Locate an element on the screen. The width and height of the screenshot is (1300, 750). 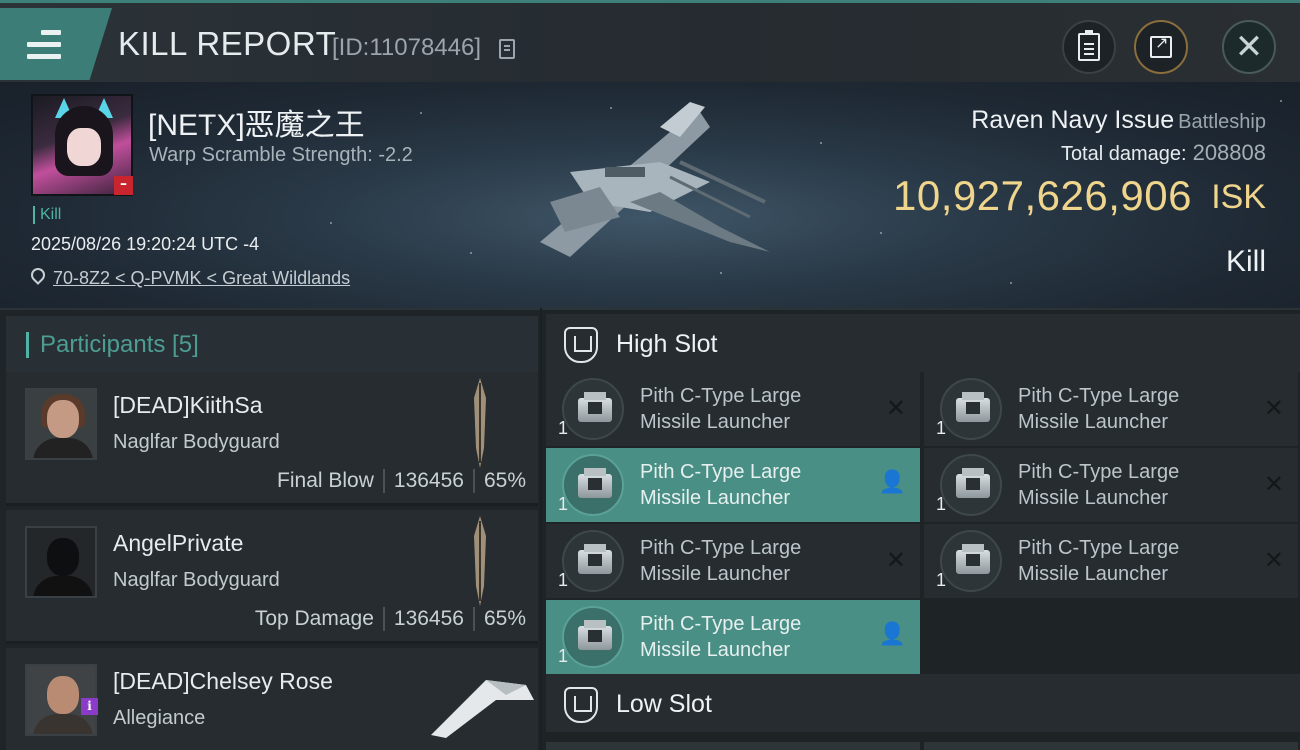
total-damage: Total damage: 208808 is located at coordinates (1163, 153).